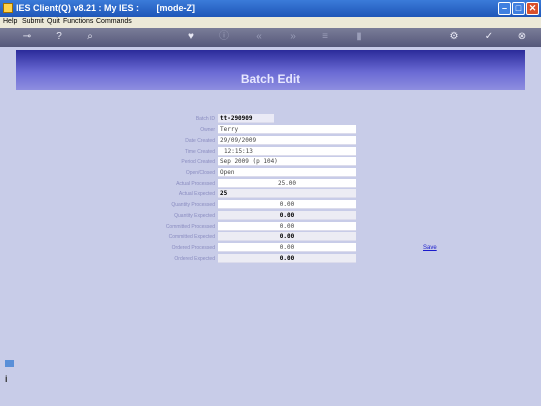 The height and width of the screenshot is (406, 541). What do you see at coordinates (293, 37) in the screenshot?
I see `forward-icon: »` at bounding box center [293, 37].